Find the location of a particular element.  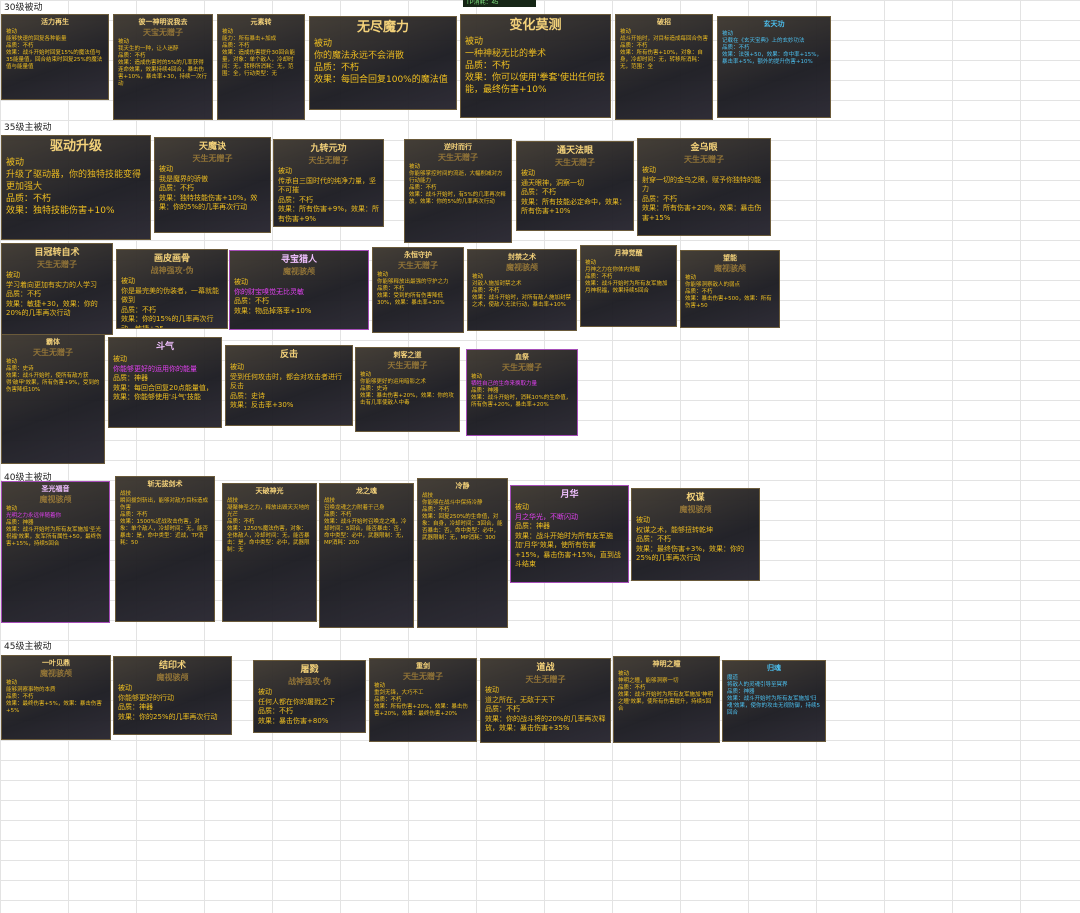

skill-title: 斗气 is located at coordinates (164, 347).